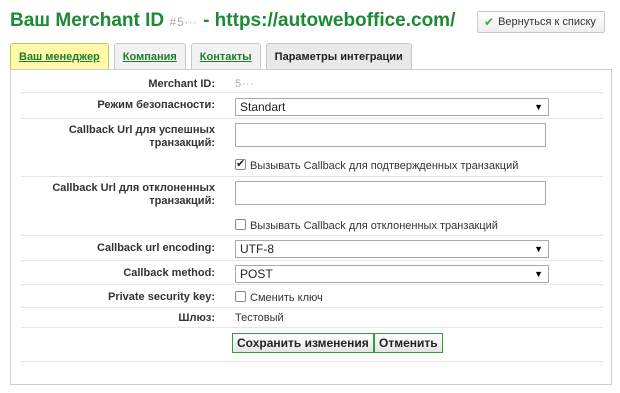 The width and height of the screenshot is (620, 393). I want to click on change-key-option: Сменить ключ, so click(279, 297).